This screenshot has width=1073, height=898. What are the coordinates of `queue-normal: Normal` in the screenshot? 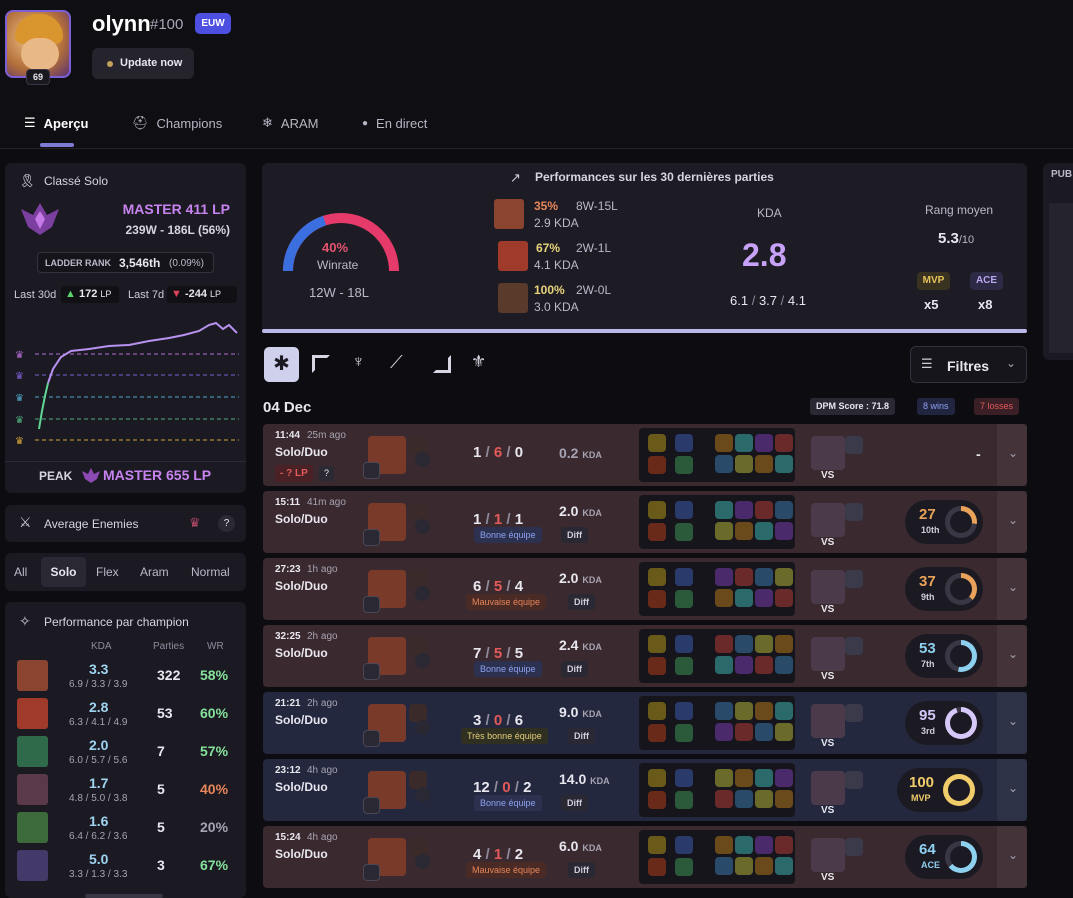 It's located at (210, 572).